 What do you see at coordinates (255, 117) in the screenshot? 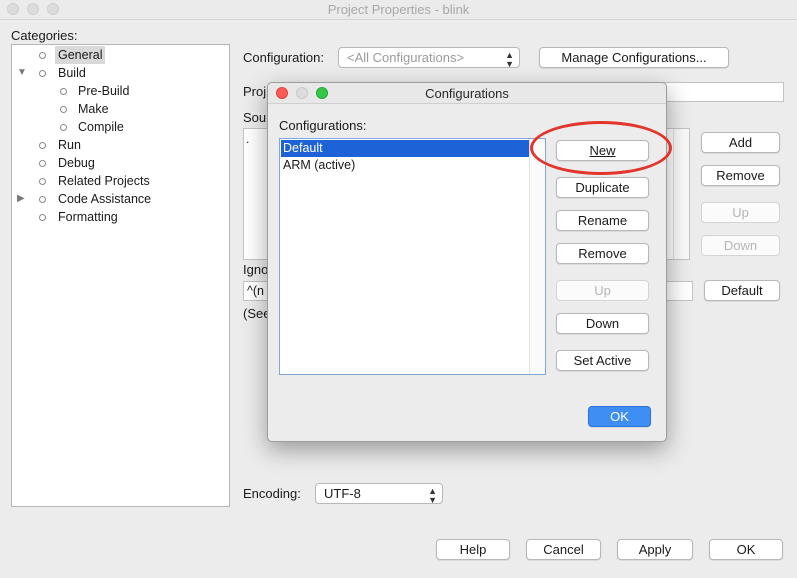
I see `source-label: Sou` at bounding box center [255, 117].